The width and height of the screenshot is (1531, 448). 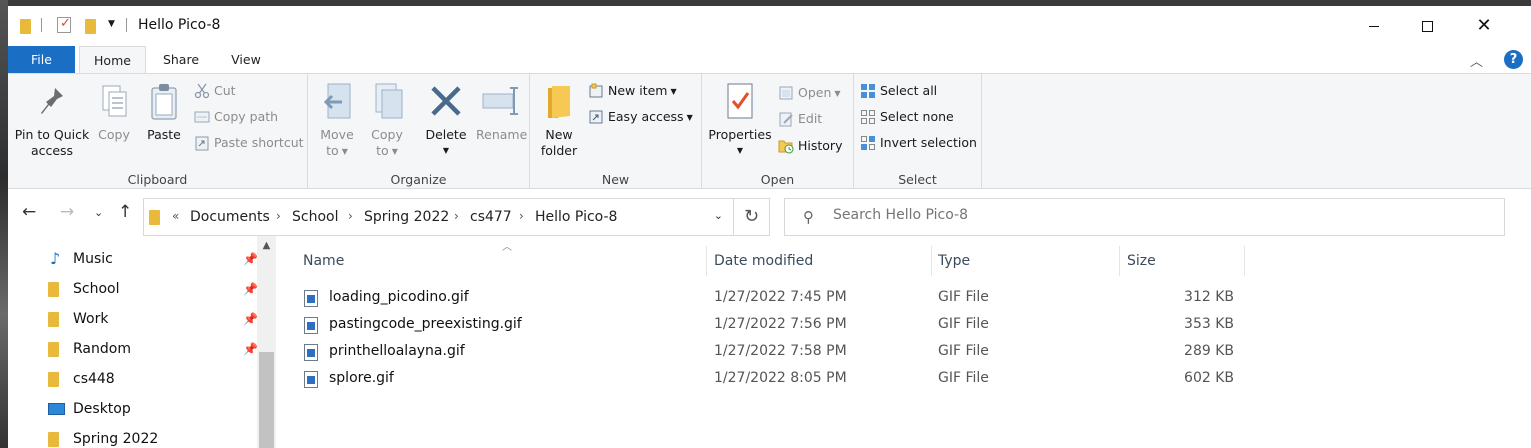 What do you see at coordinates (114, 102) in the screenshot?
I see `copy-icon` at bounding box center [114, 102].